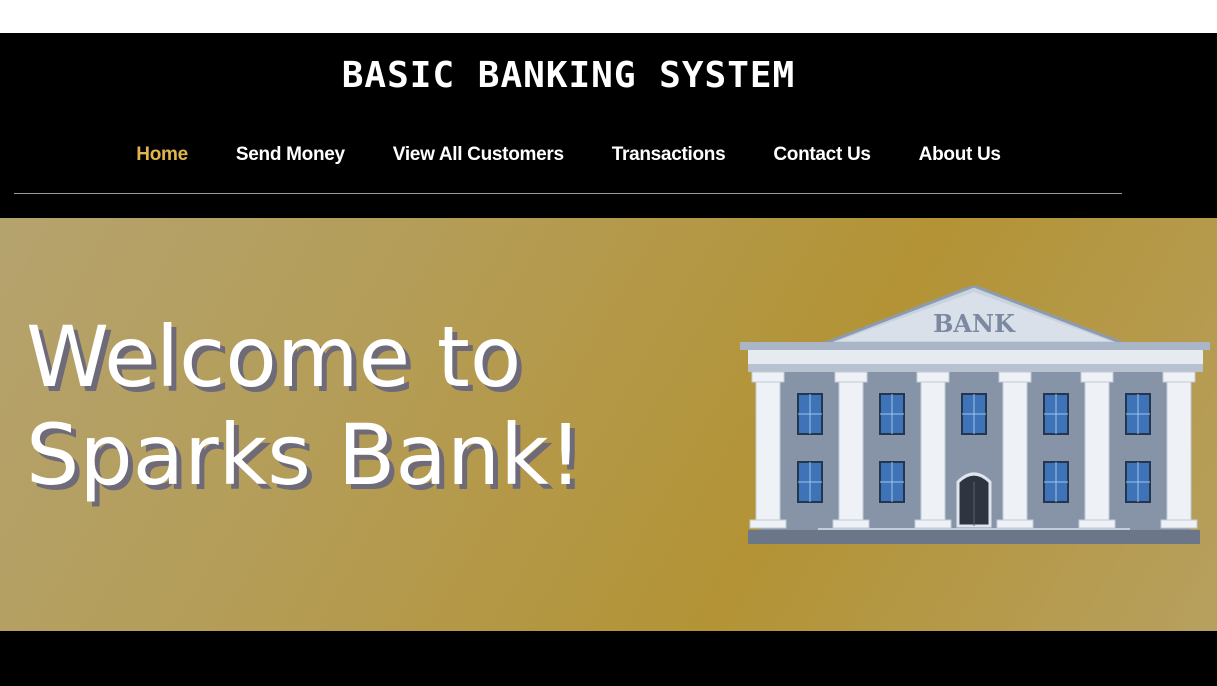  Describe the element at coordinates (974, 323) in the screenshot. I see `bank-sign-text: BANK` at that location.